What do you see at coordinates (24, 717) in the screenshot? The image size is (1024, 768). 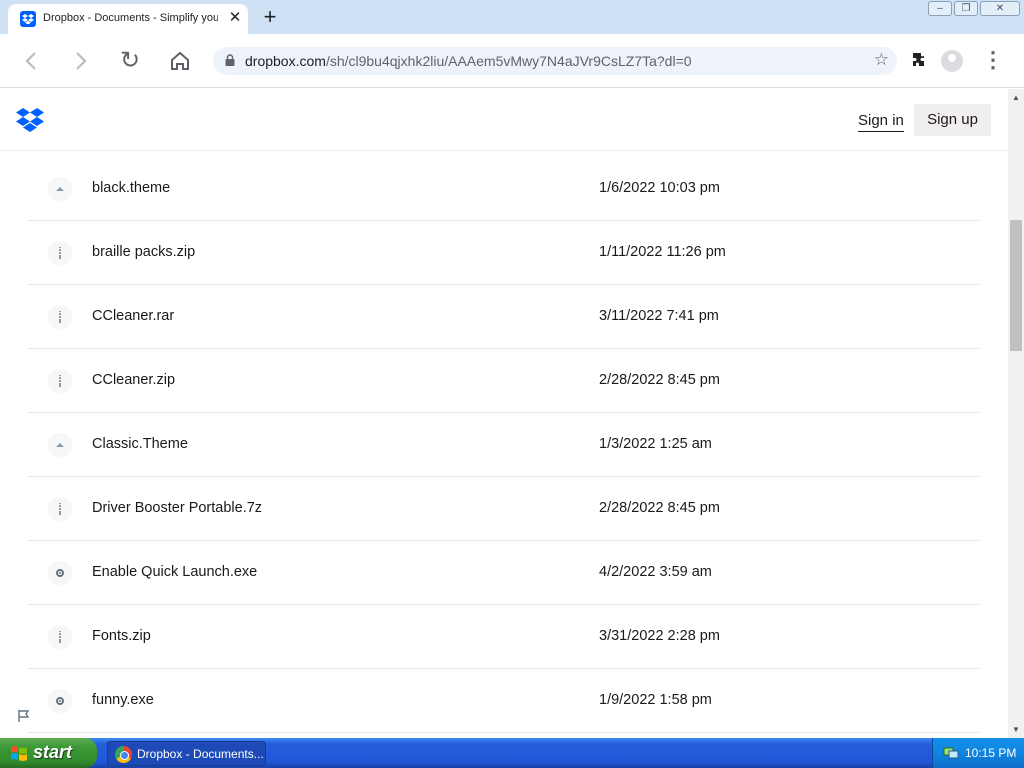 I see `flag-icon` at bounding box center [24, 717].